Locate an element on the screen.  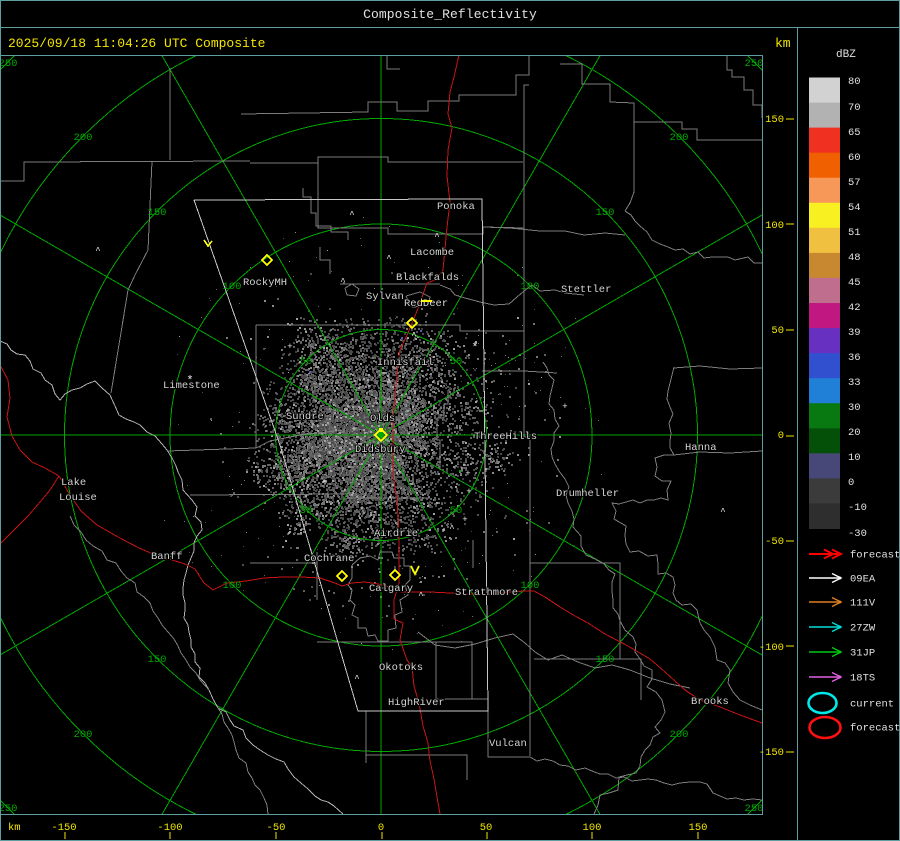
svg-text: Calgary is located at coordinates (391, 589).